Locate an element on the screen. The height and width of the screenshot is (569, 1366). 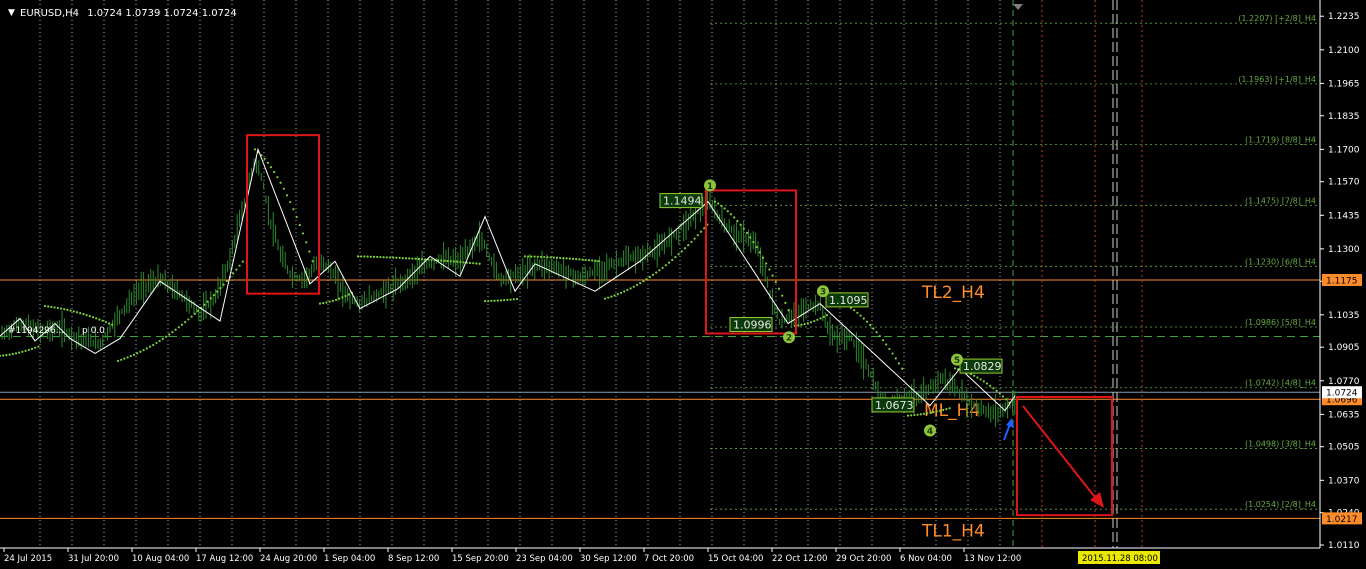
x-tick-label: 30 Sep 12:00 is located at coordinates (608, 559).